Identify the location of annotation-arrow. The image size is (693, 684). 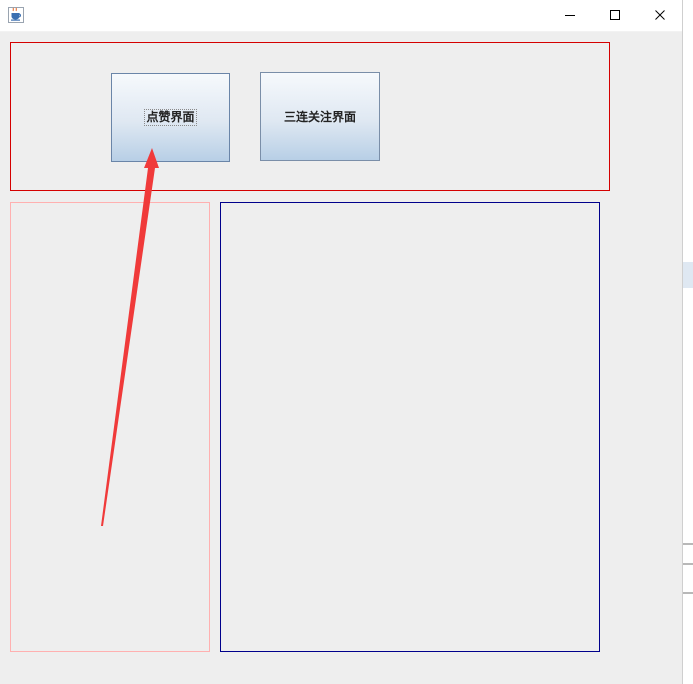
(130, 337).